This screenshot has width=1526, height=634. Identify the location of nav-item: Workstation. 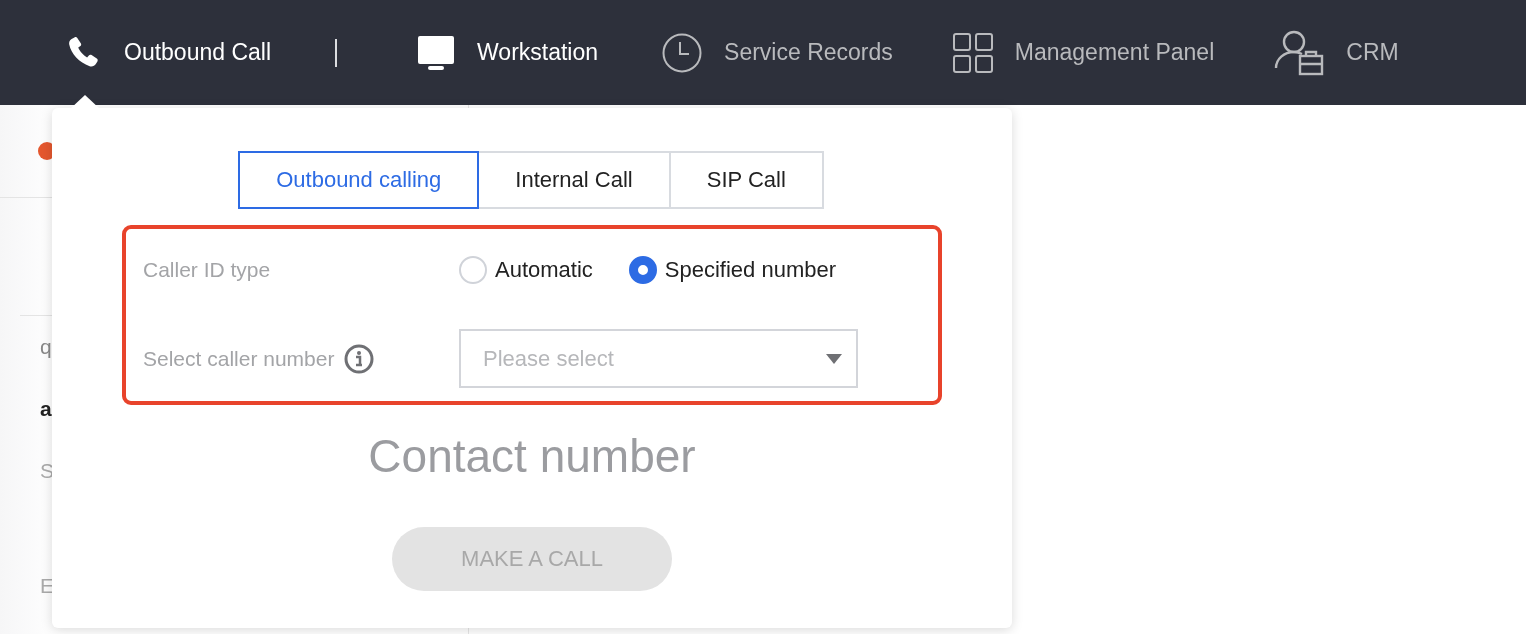
(508, 52).